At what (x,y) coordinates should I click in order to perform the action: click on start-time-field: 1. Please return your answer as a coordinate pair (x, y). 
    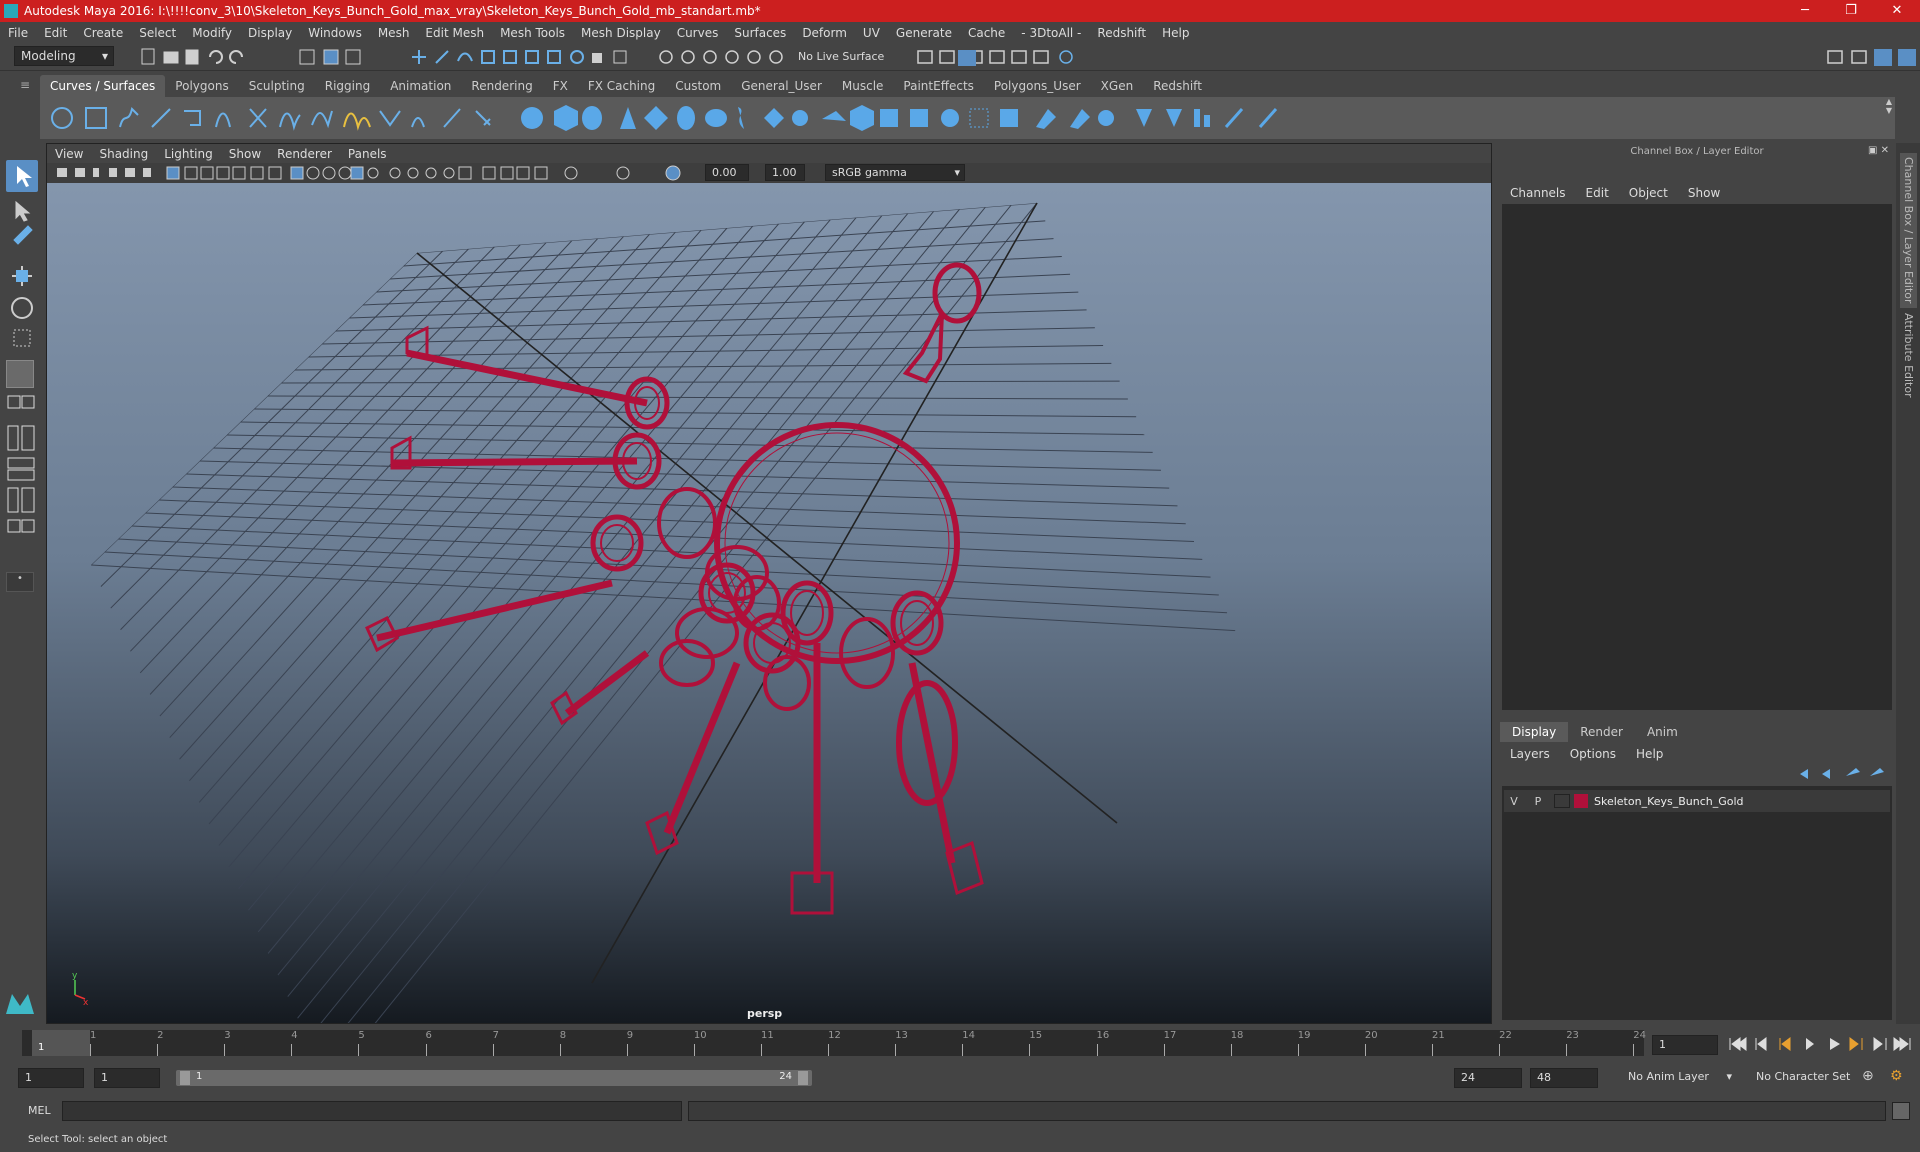
    Looking at the image, I should click on (51, 1078).